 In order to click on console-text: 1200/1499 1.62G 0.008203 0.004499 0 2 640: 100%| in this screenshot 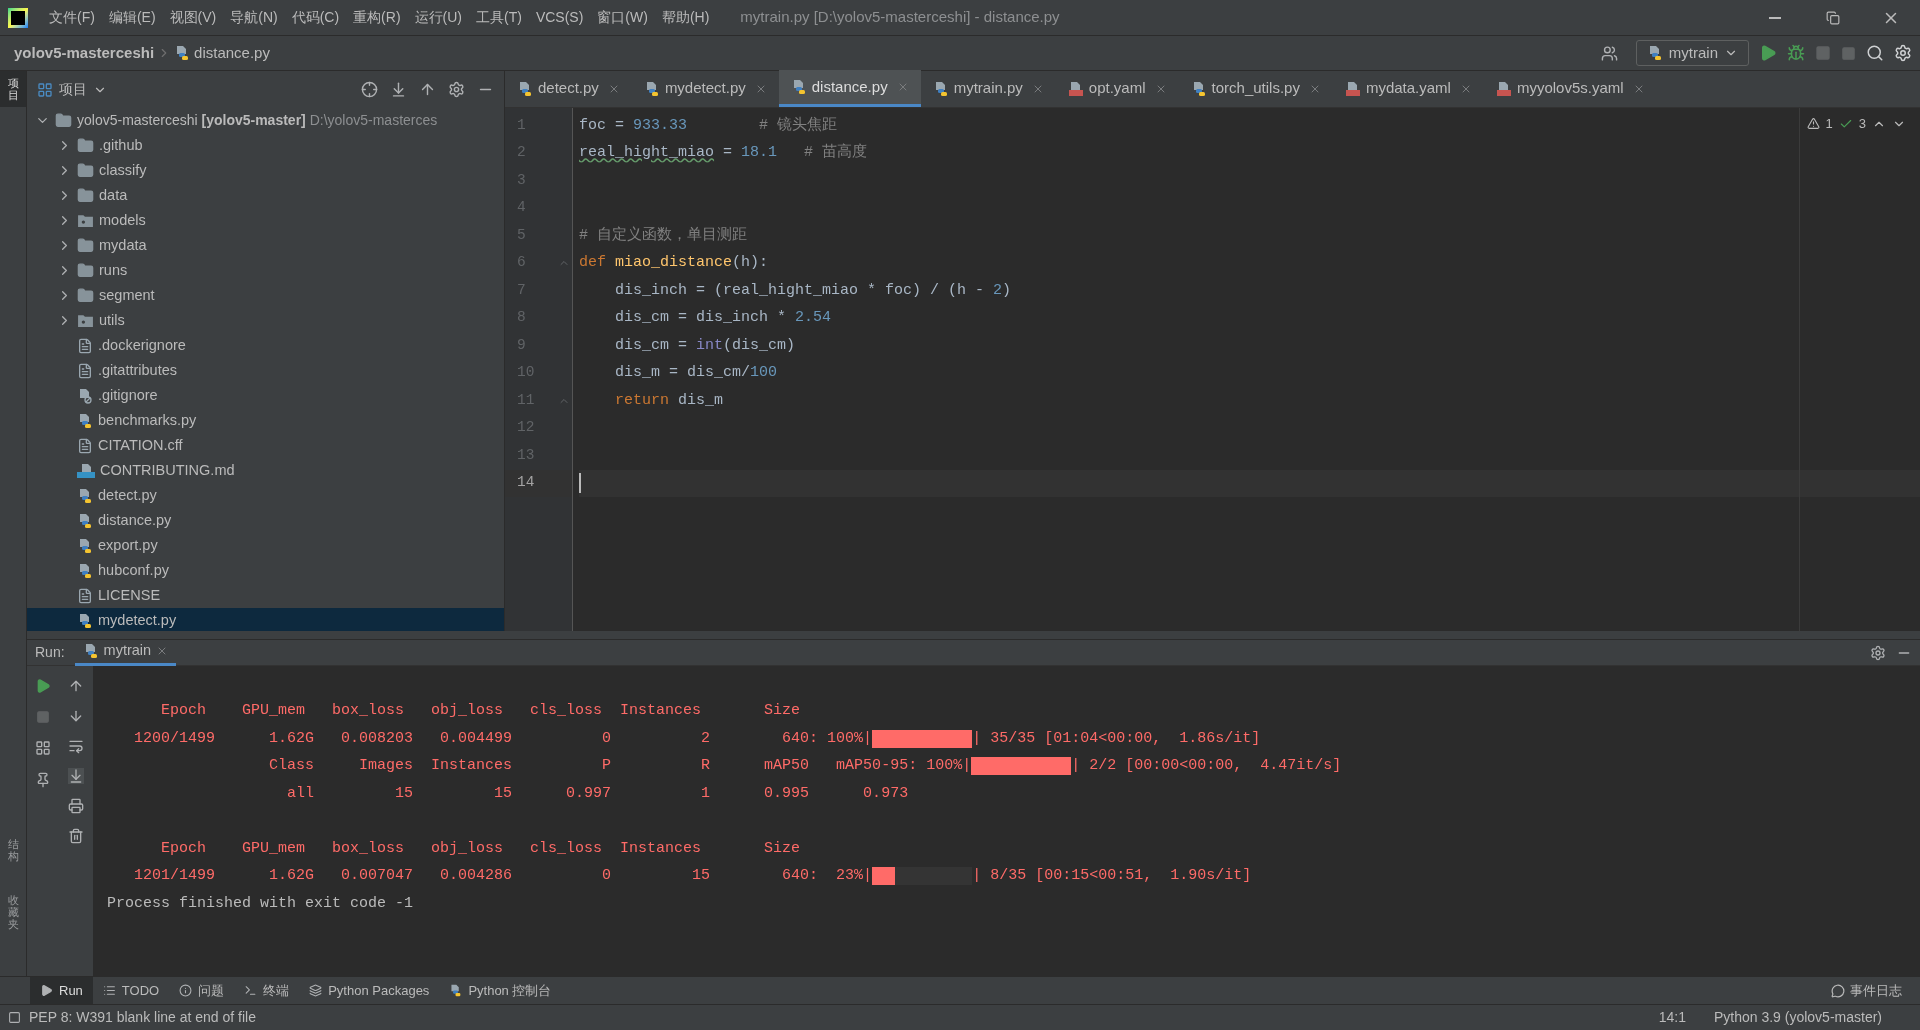, I will do `click(503, 738)`.